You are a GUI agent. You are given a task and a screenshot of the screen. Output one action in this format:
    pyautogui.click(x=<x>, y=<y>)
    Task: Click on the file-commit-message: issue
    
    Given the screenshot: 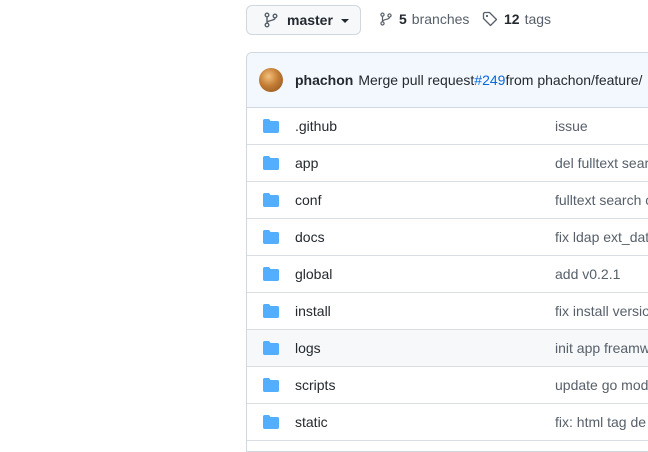 What is the action you would take?
    pyautogui.click(x=571, y=126)
    